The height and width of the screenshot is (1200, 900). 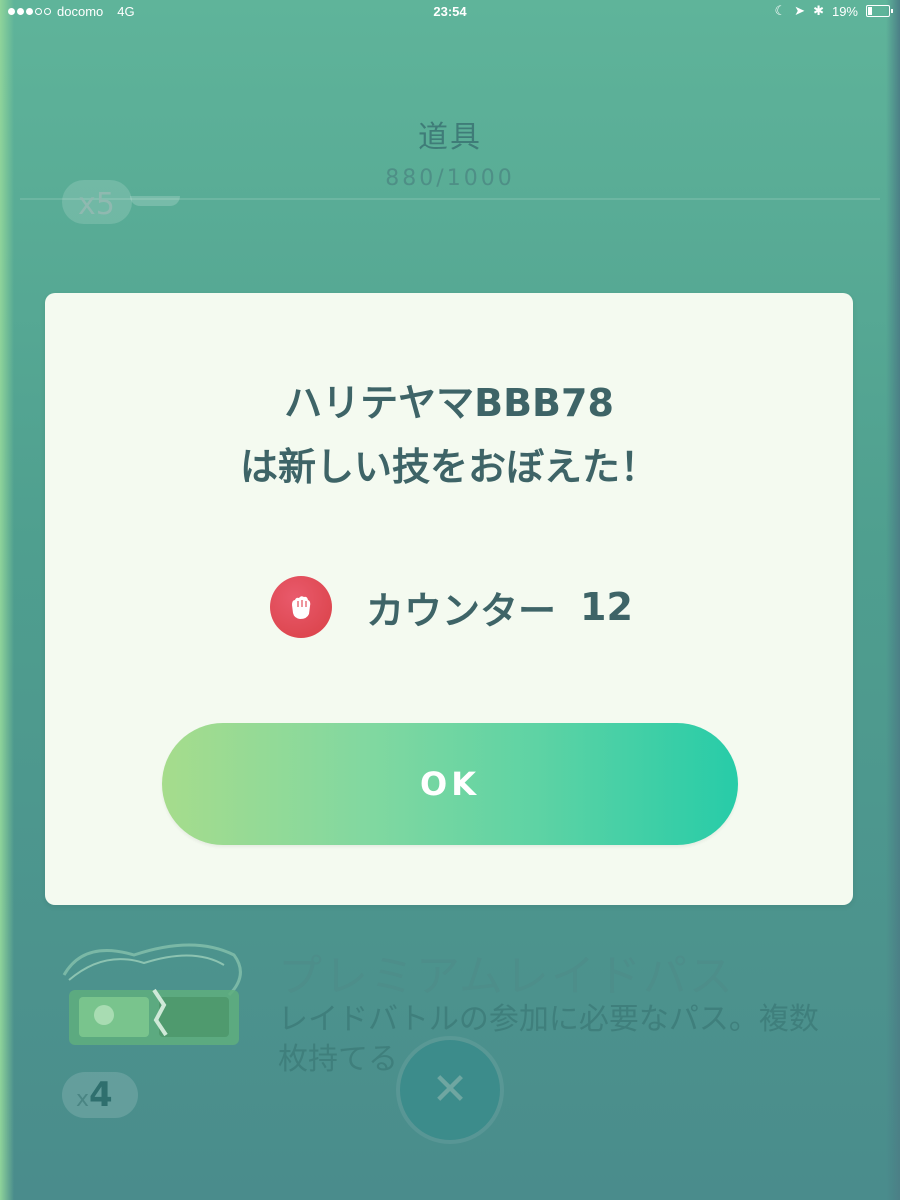 What do you see at coordinates (879, 11) in the screenshot?
I see `battery-icon` at bounding box center [879, 11].